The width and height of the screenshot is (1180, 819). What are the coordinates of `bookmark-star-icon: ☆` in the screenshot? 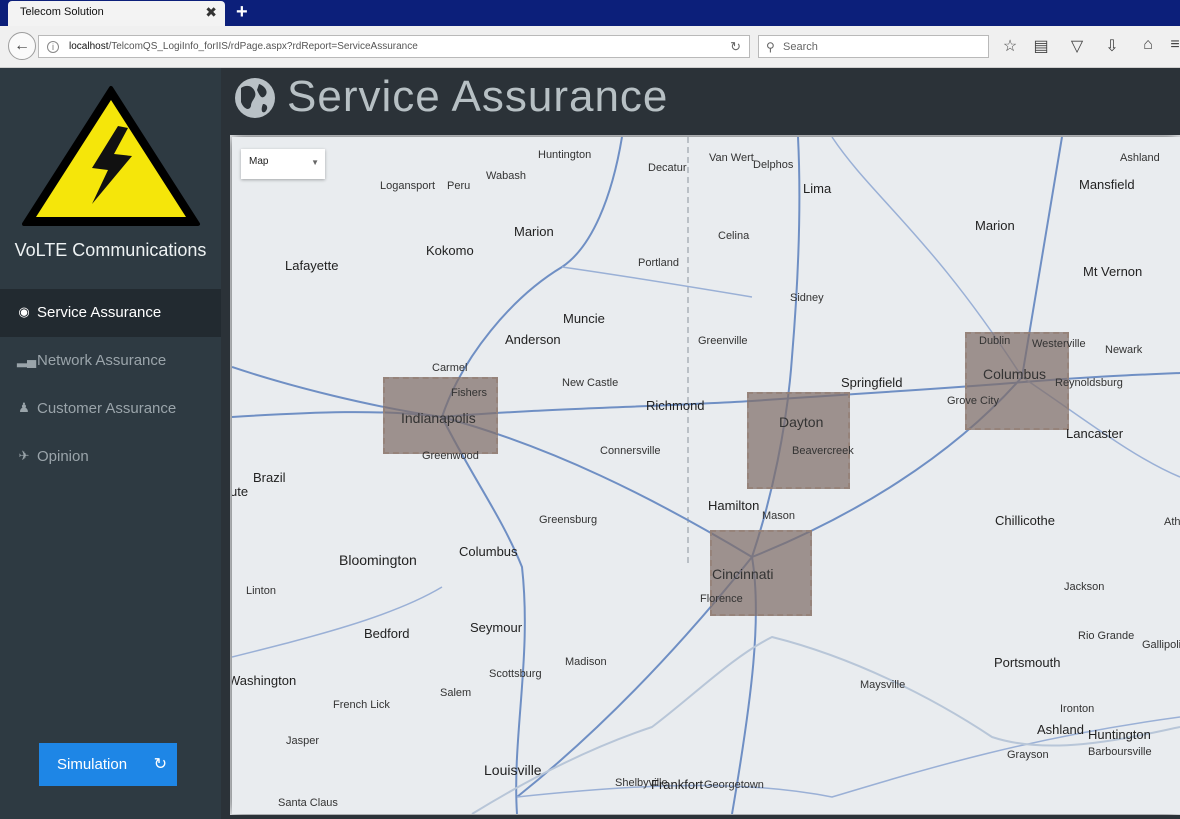 It's located at (1010, 46).